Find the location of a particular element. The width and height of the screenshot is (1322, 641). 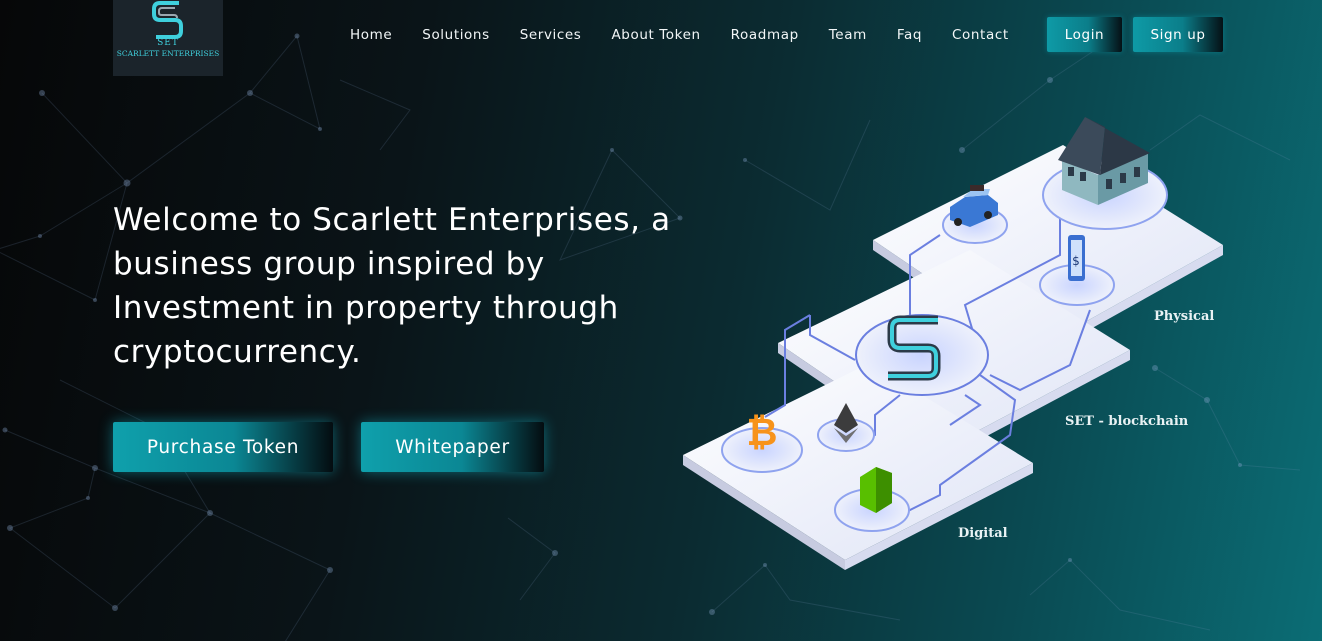

login-button: Login is located at coordinates (1084, 34).